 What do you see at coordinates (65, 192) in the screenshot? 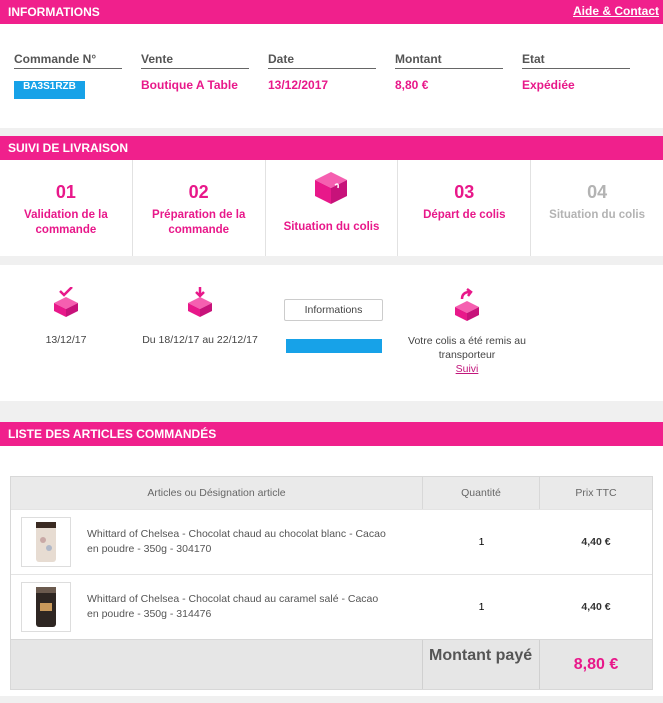
I see `step-number: 01` at bounding box center [65, 192].